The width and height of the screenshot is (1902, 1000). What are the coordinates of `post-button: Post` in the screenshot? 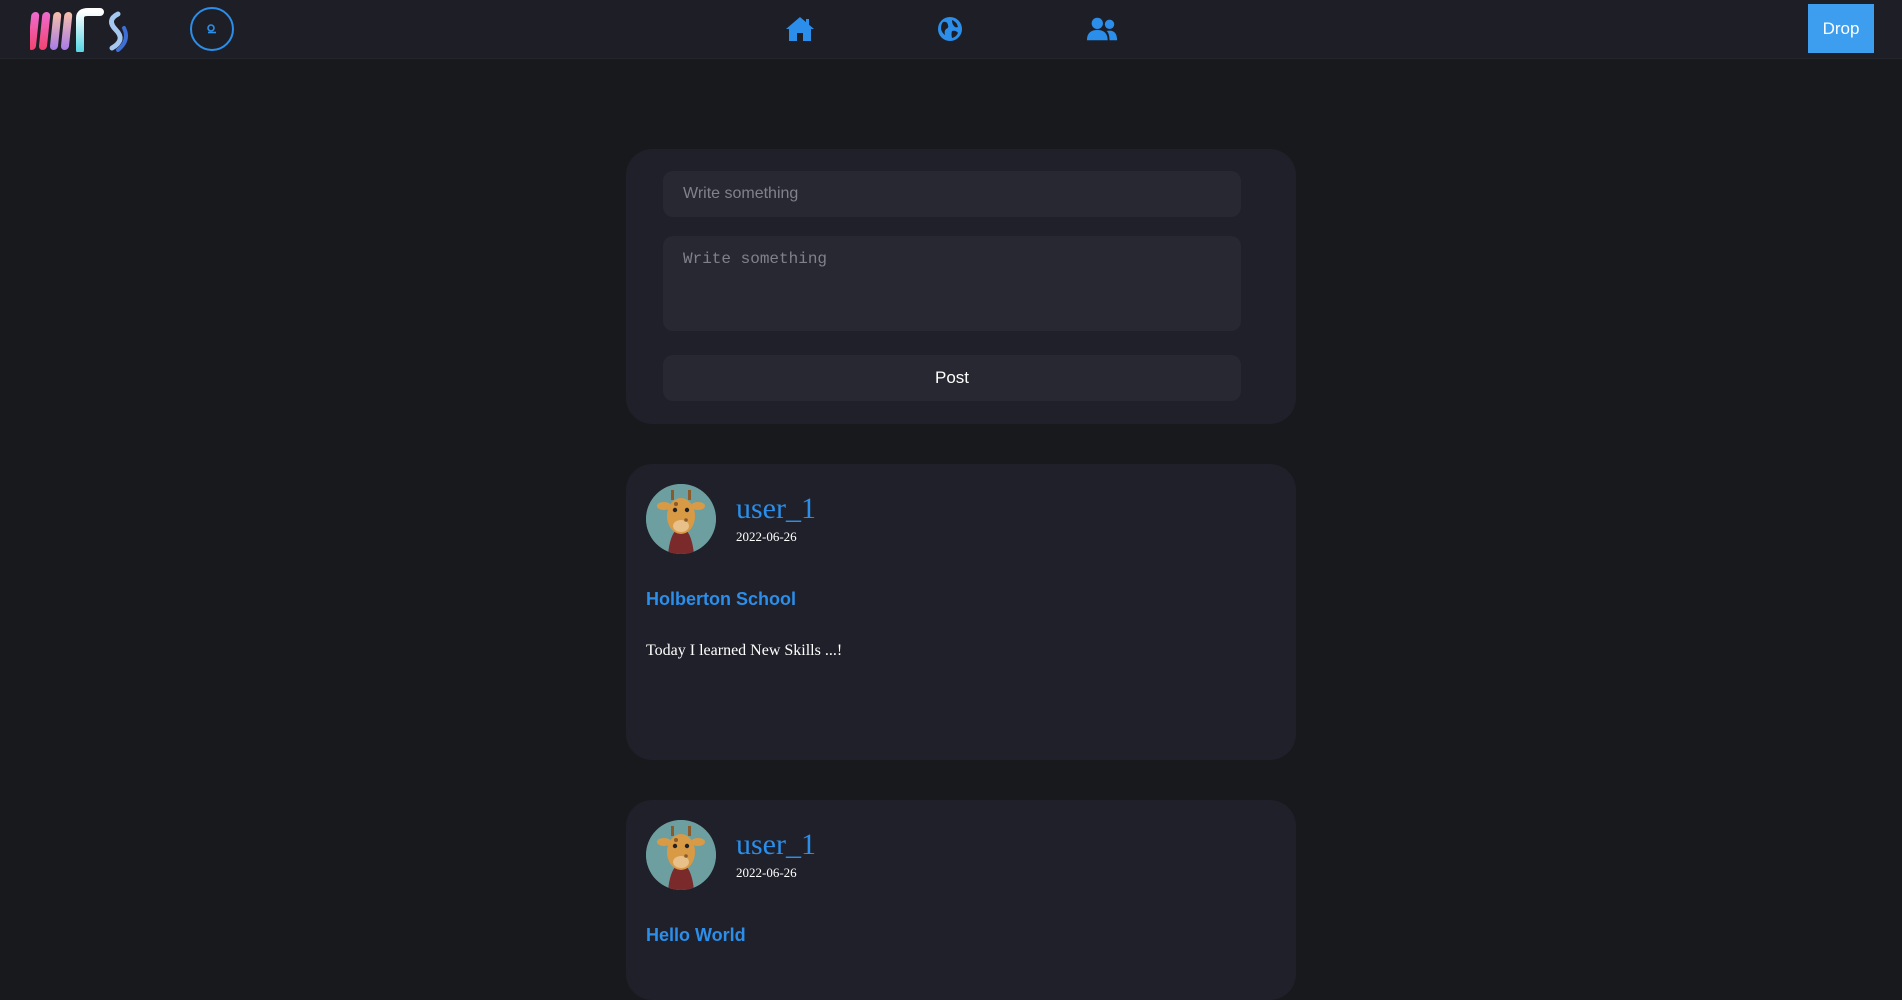 It's located at (952, 378).